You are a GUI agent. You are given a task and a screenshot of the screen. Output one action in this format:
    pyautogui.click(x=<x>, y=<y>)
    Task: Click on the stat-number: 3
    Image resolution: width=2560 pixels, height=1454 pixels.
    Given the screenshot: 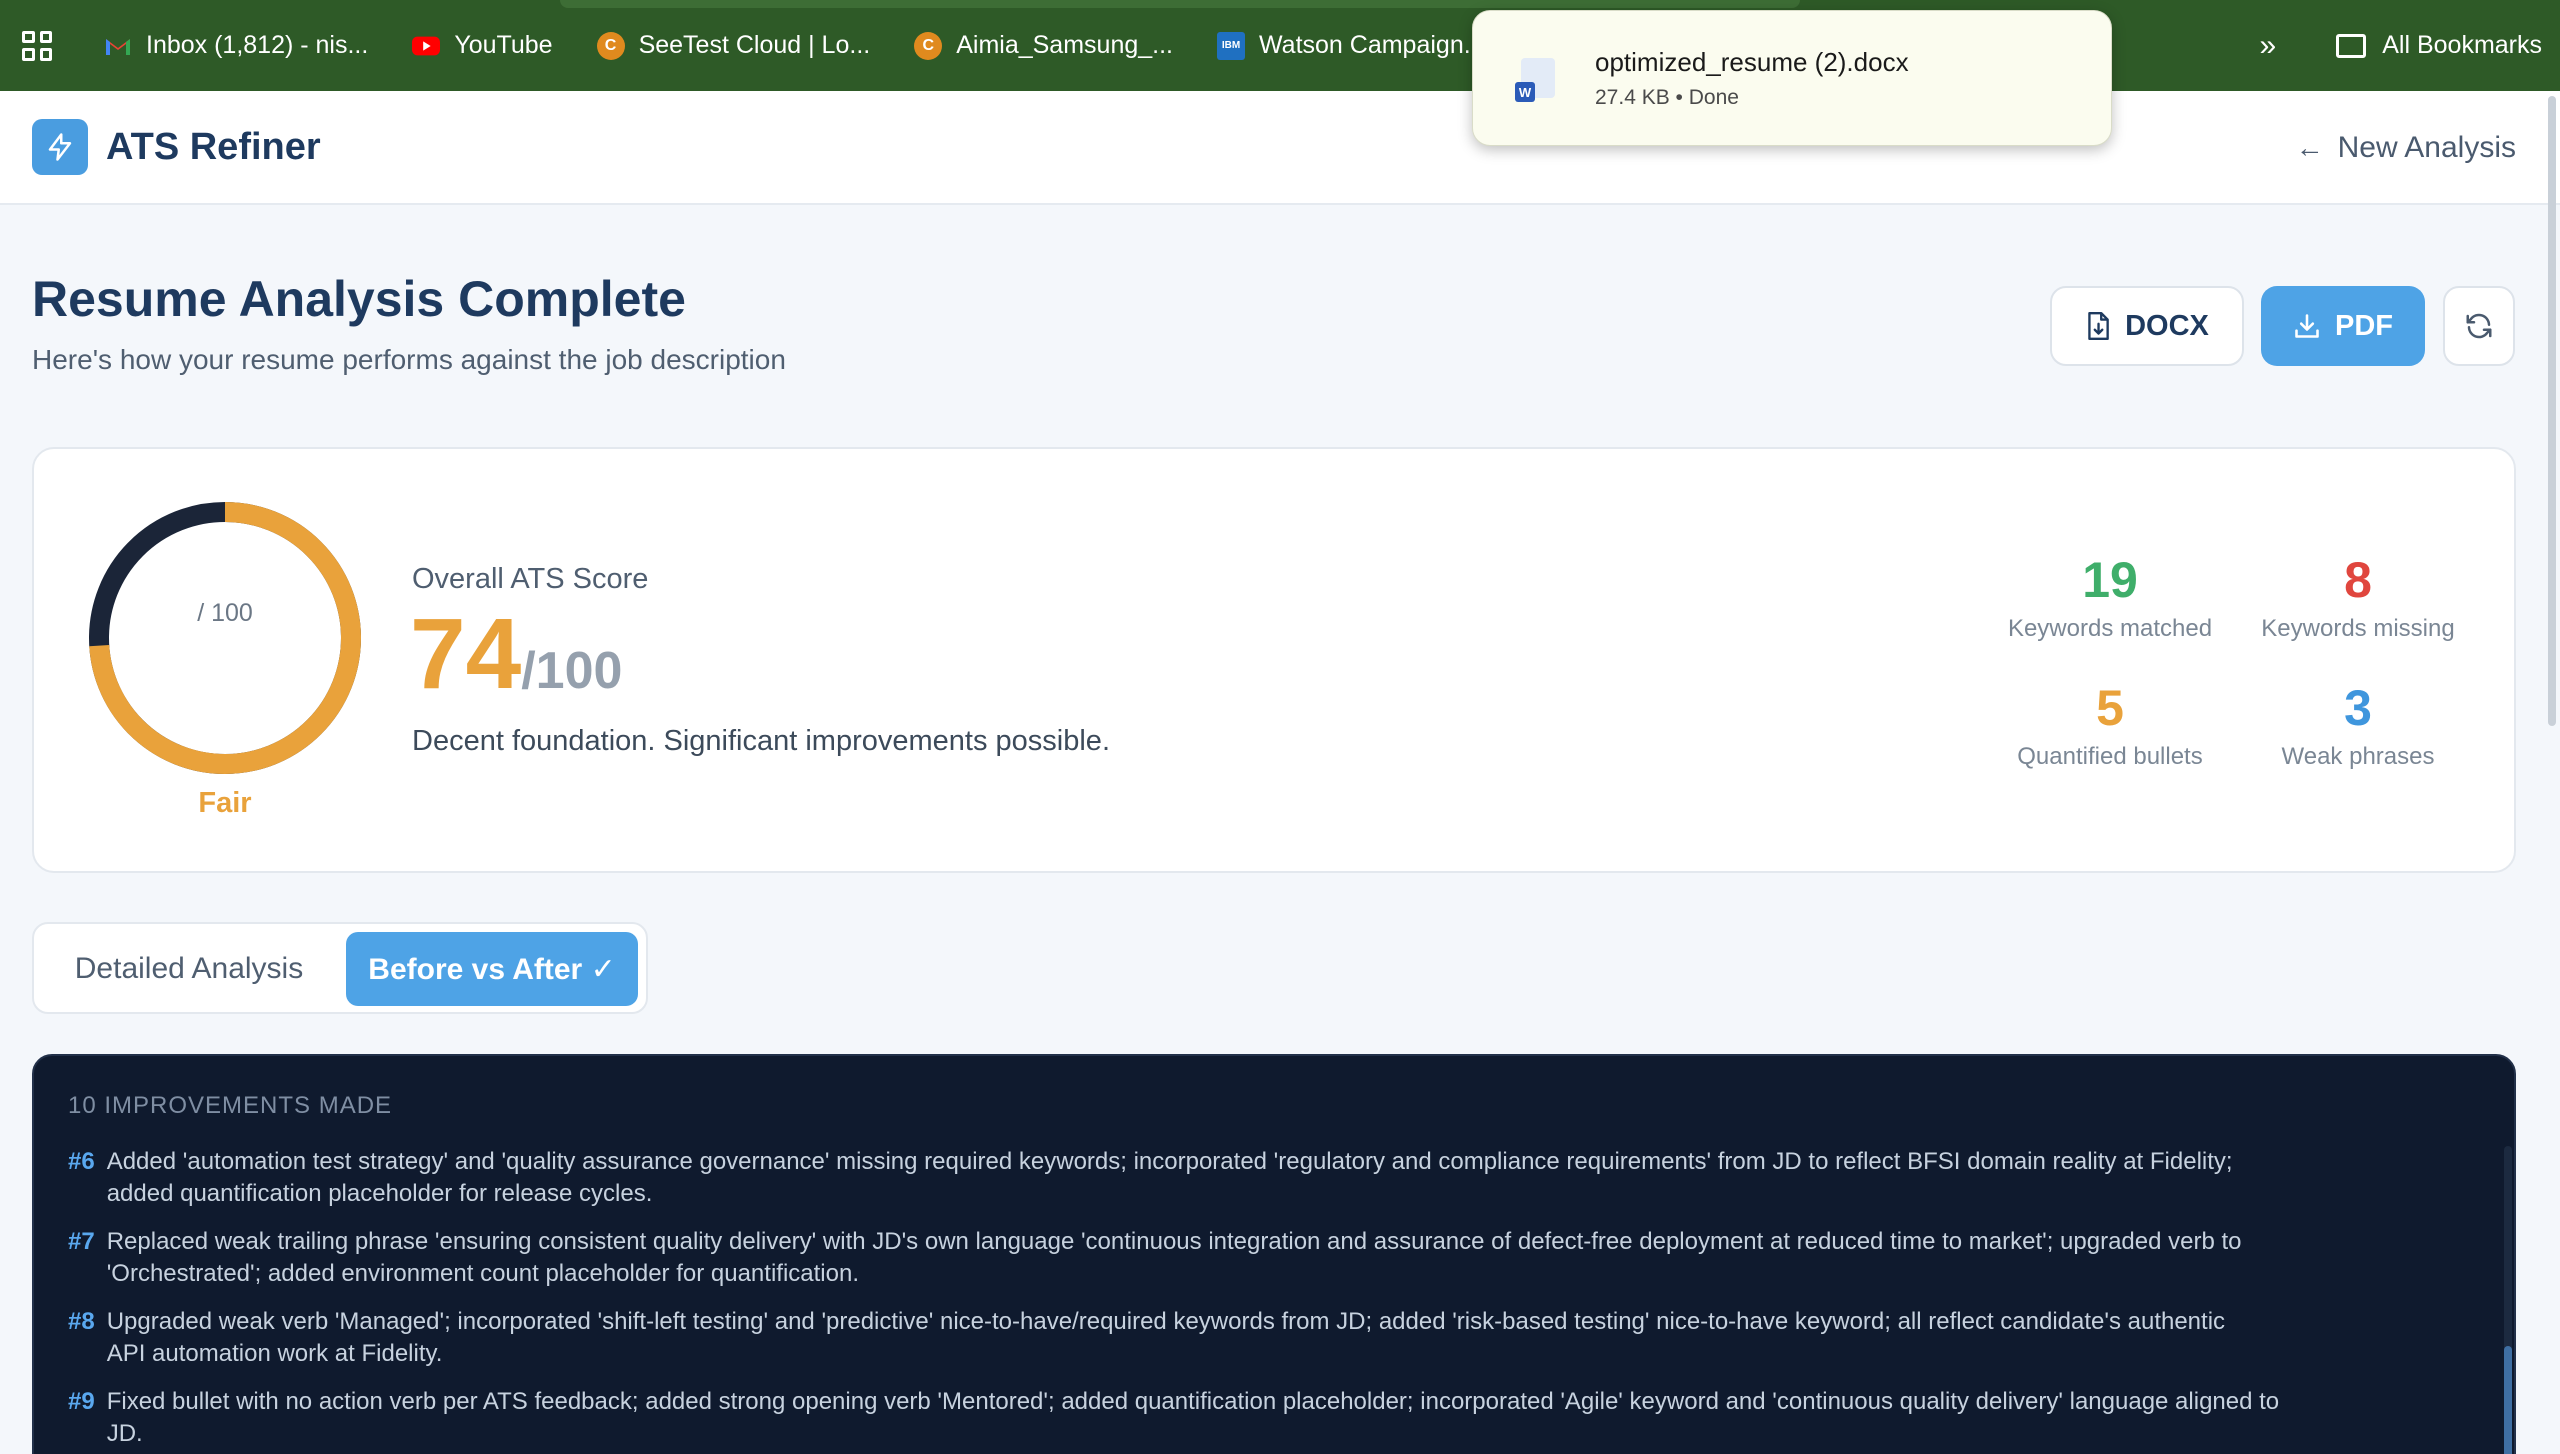 What is the action you would take?
    pyautogui.click(x=2358, y=708)
    